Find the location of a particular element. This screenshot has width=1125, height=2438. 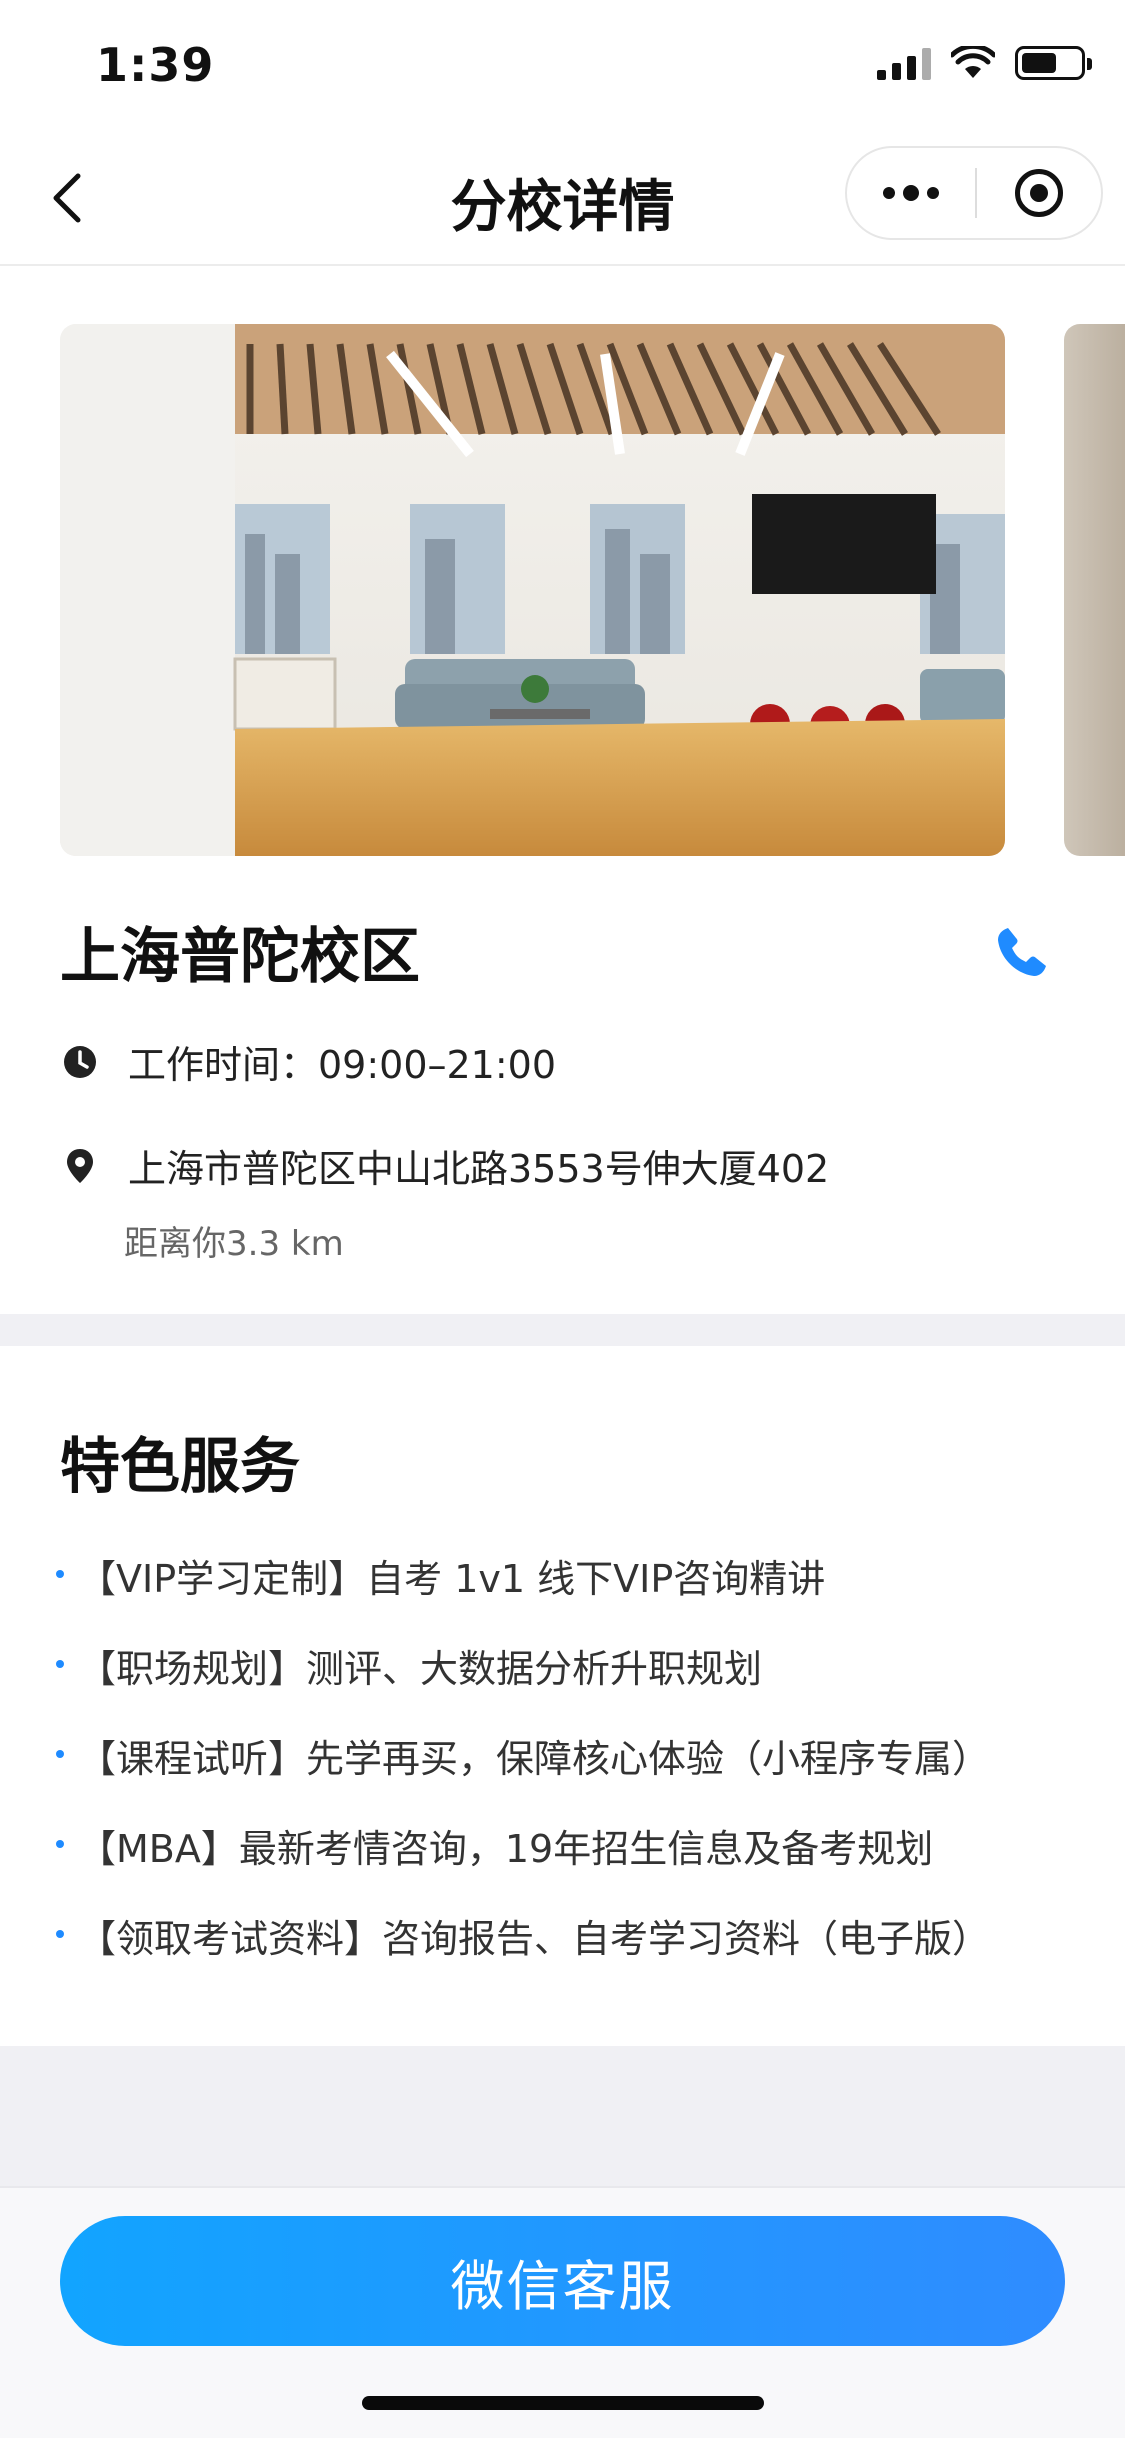

services-title: 特色服务 is located at coordinates (180, 1467).